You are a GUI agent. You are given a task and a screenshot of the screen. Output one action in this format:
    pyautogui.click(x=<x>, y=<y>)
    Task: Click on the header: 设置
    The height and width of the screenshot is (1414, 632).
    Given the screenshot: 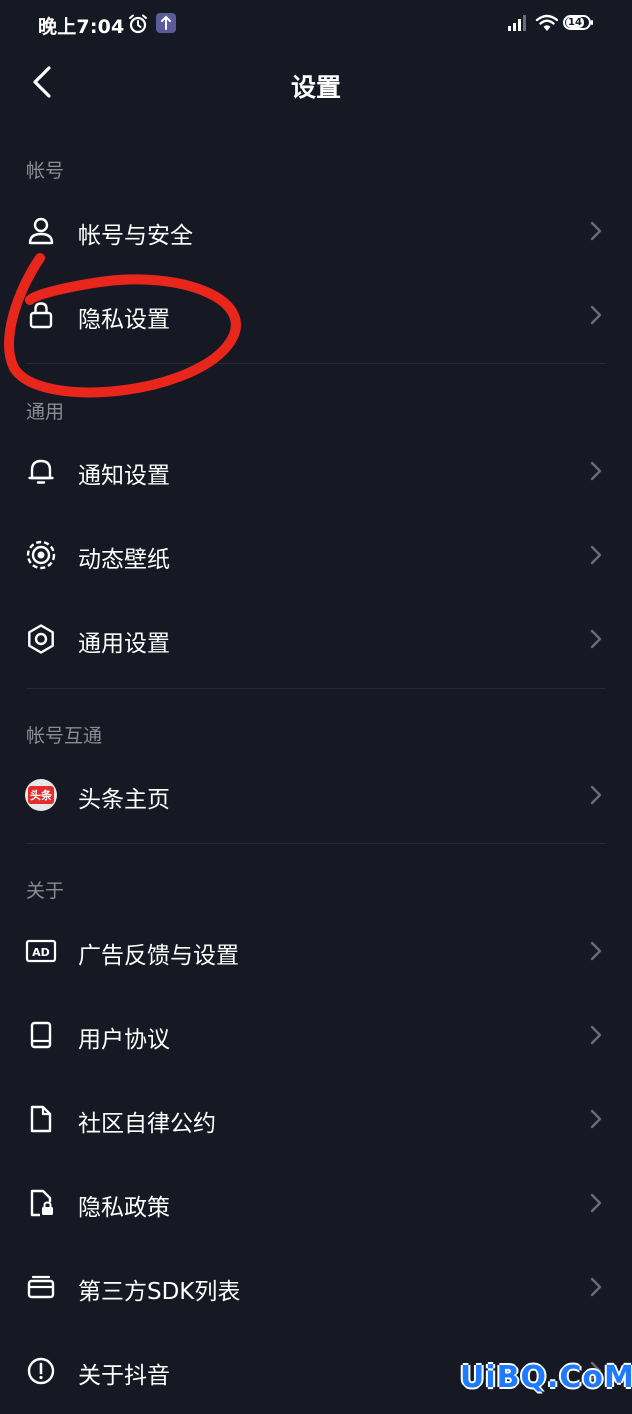 What is the action you would take?
    pyautogui.click(x=316, y=83)
    